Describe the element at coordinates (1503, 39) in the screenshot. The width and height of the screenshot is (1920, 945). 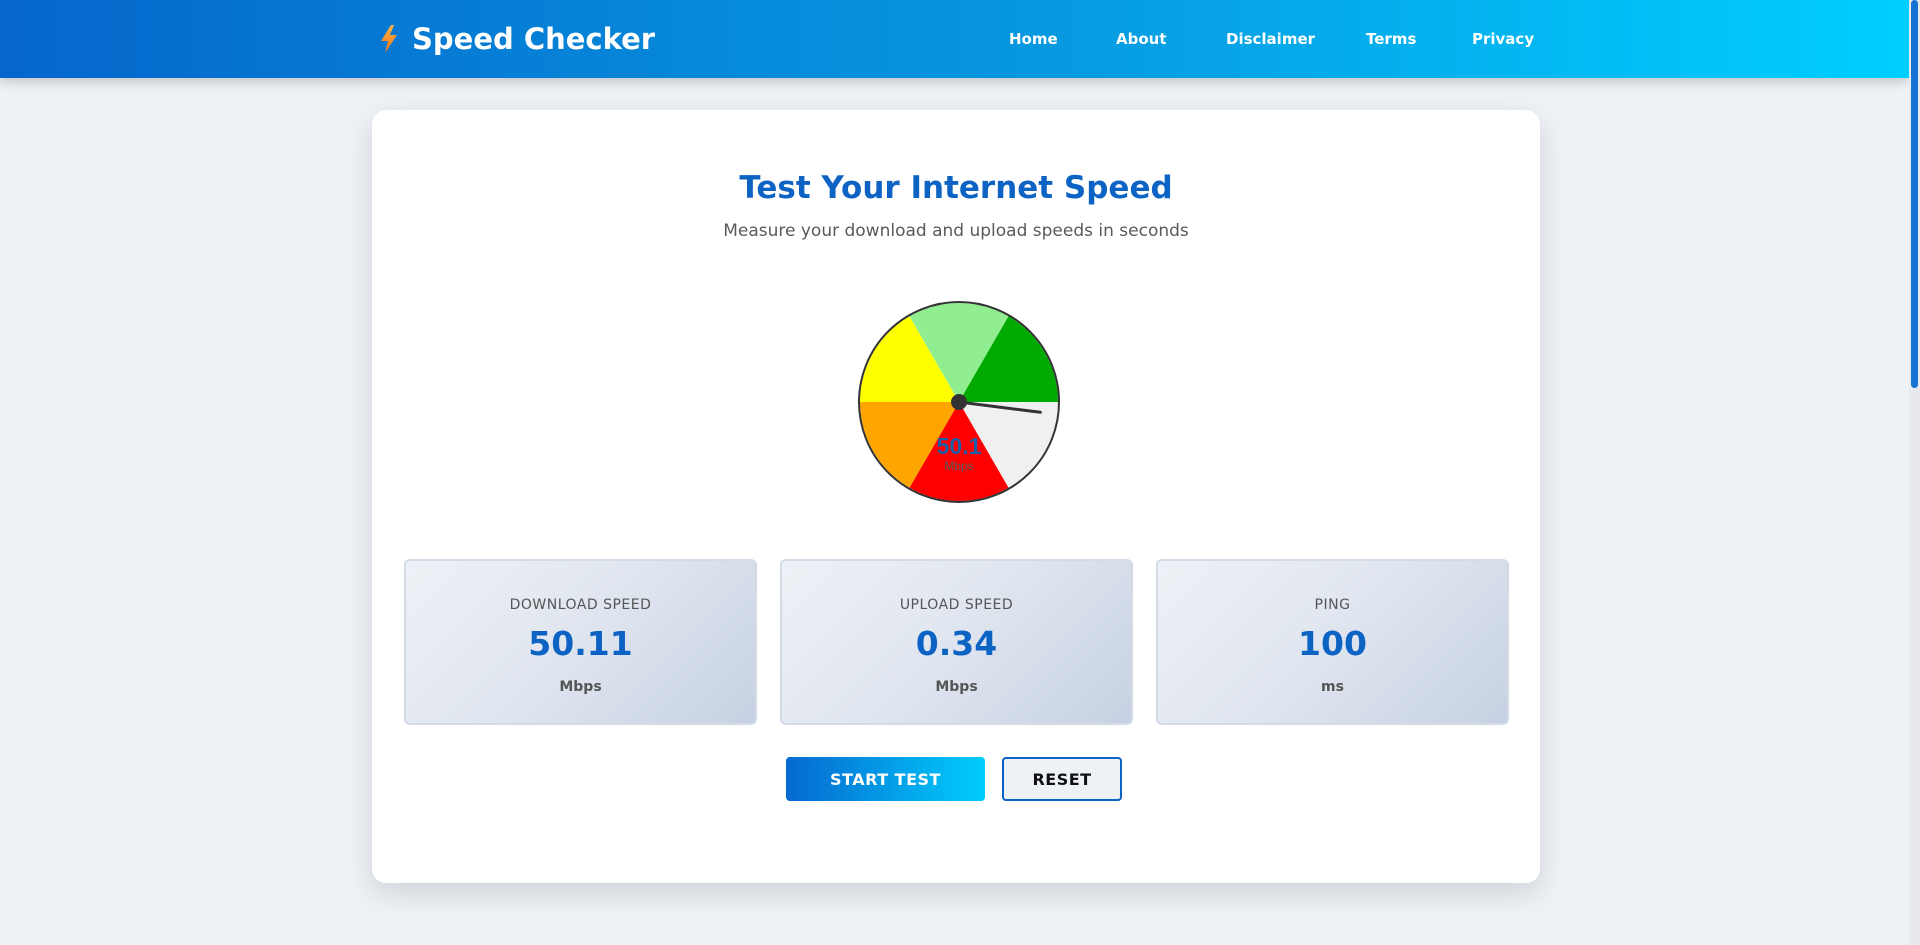
I see `nav-privacy: Privacy` at that location.